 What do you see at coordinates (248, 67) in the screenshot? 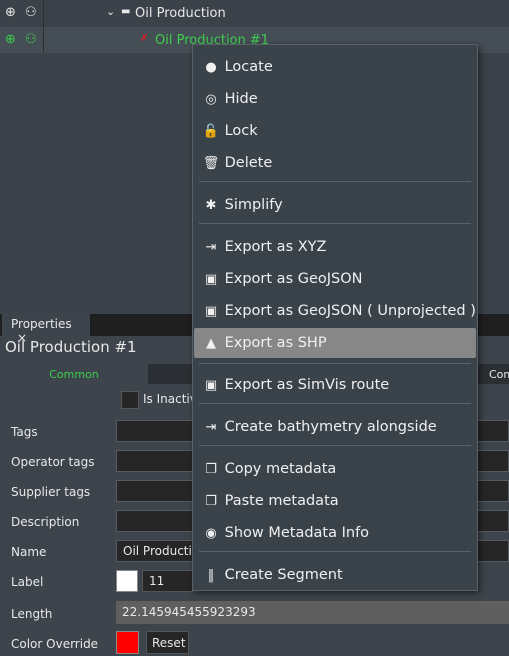
I see `menu-item-label: Locate` at bounding box center [248, 67].